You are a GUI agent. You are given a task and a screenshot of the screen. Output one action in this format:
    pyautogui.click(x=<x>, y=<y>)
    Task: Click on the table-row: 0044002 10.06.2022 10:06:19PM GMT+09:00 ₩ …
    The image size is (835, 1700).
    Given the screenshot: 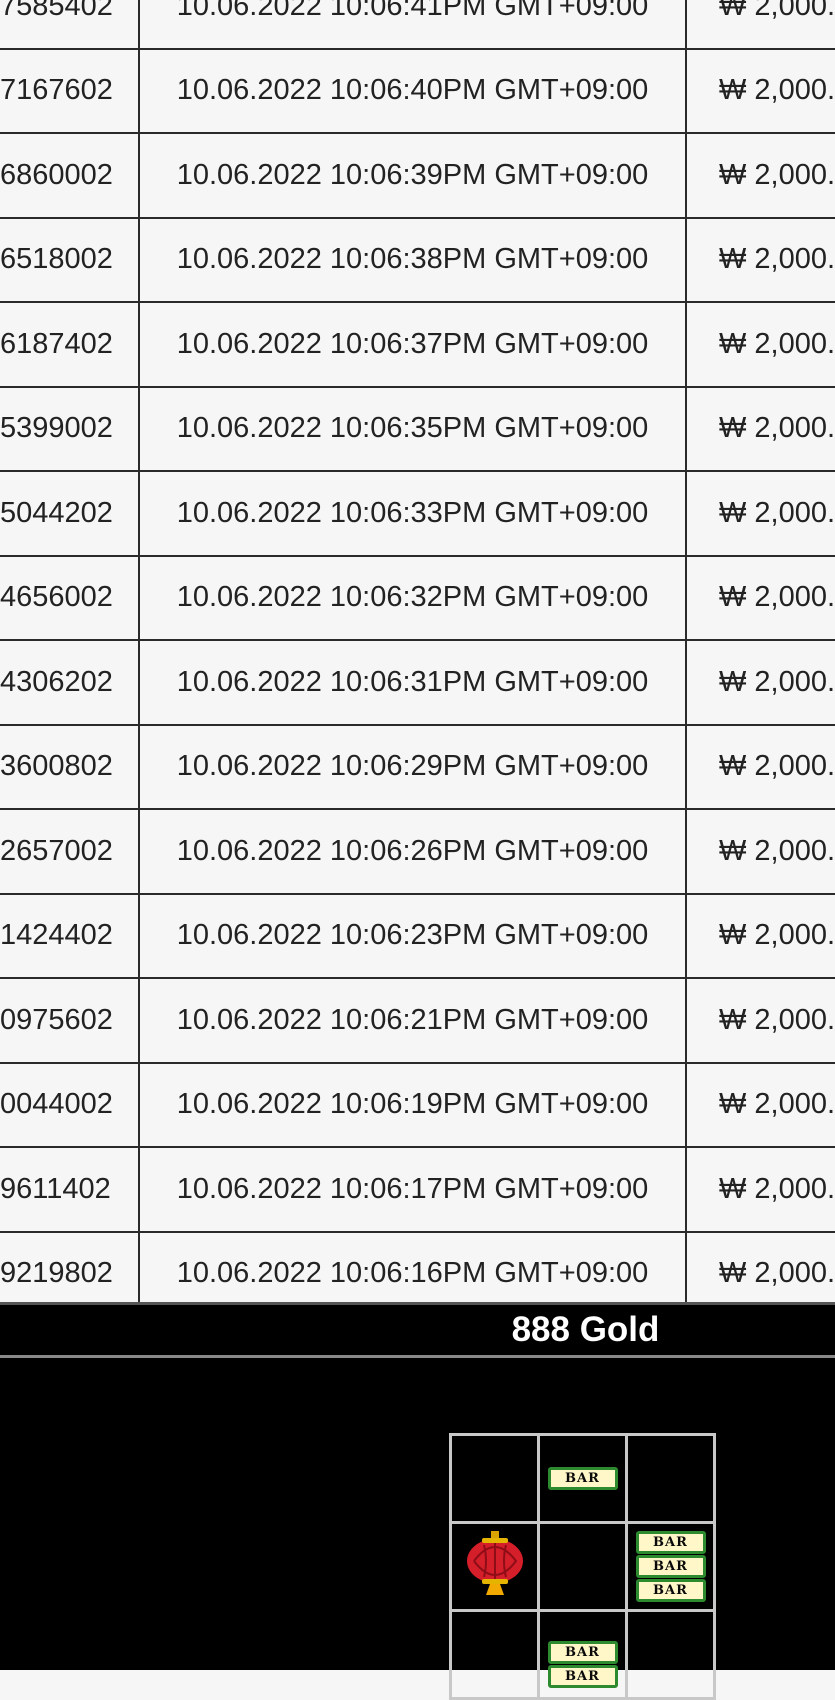 What is the action you would take?
    pyautogui.click(x=417, y=1104)
    